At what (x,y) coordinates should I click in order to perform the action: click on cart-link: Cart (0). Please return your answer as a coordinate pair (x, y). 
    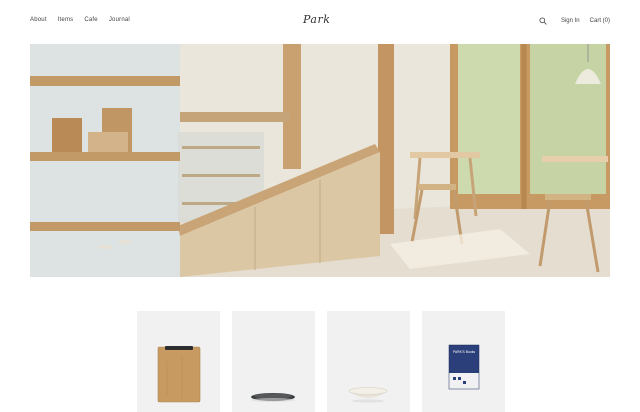
    Looking at the image, I should click on (600, 21).